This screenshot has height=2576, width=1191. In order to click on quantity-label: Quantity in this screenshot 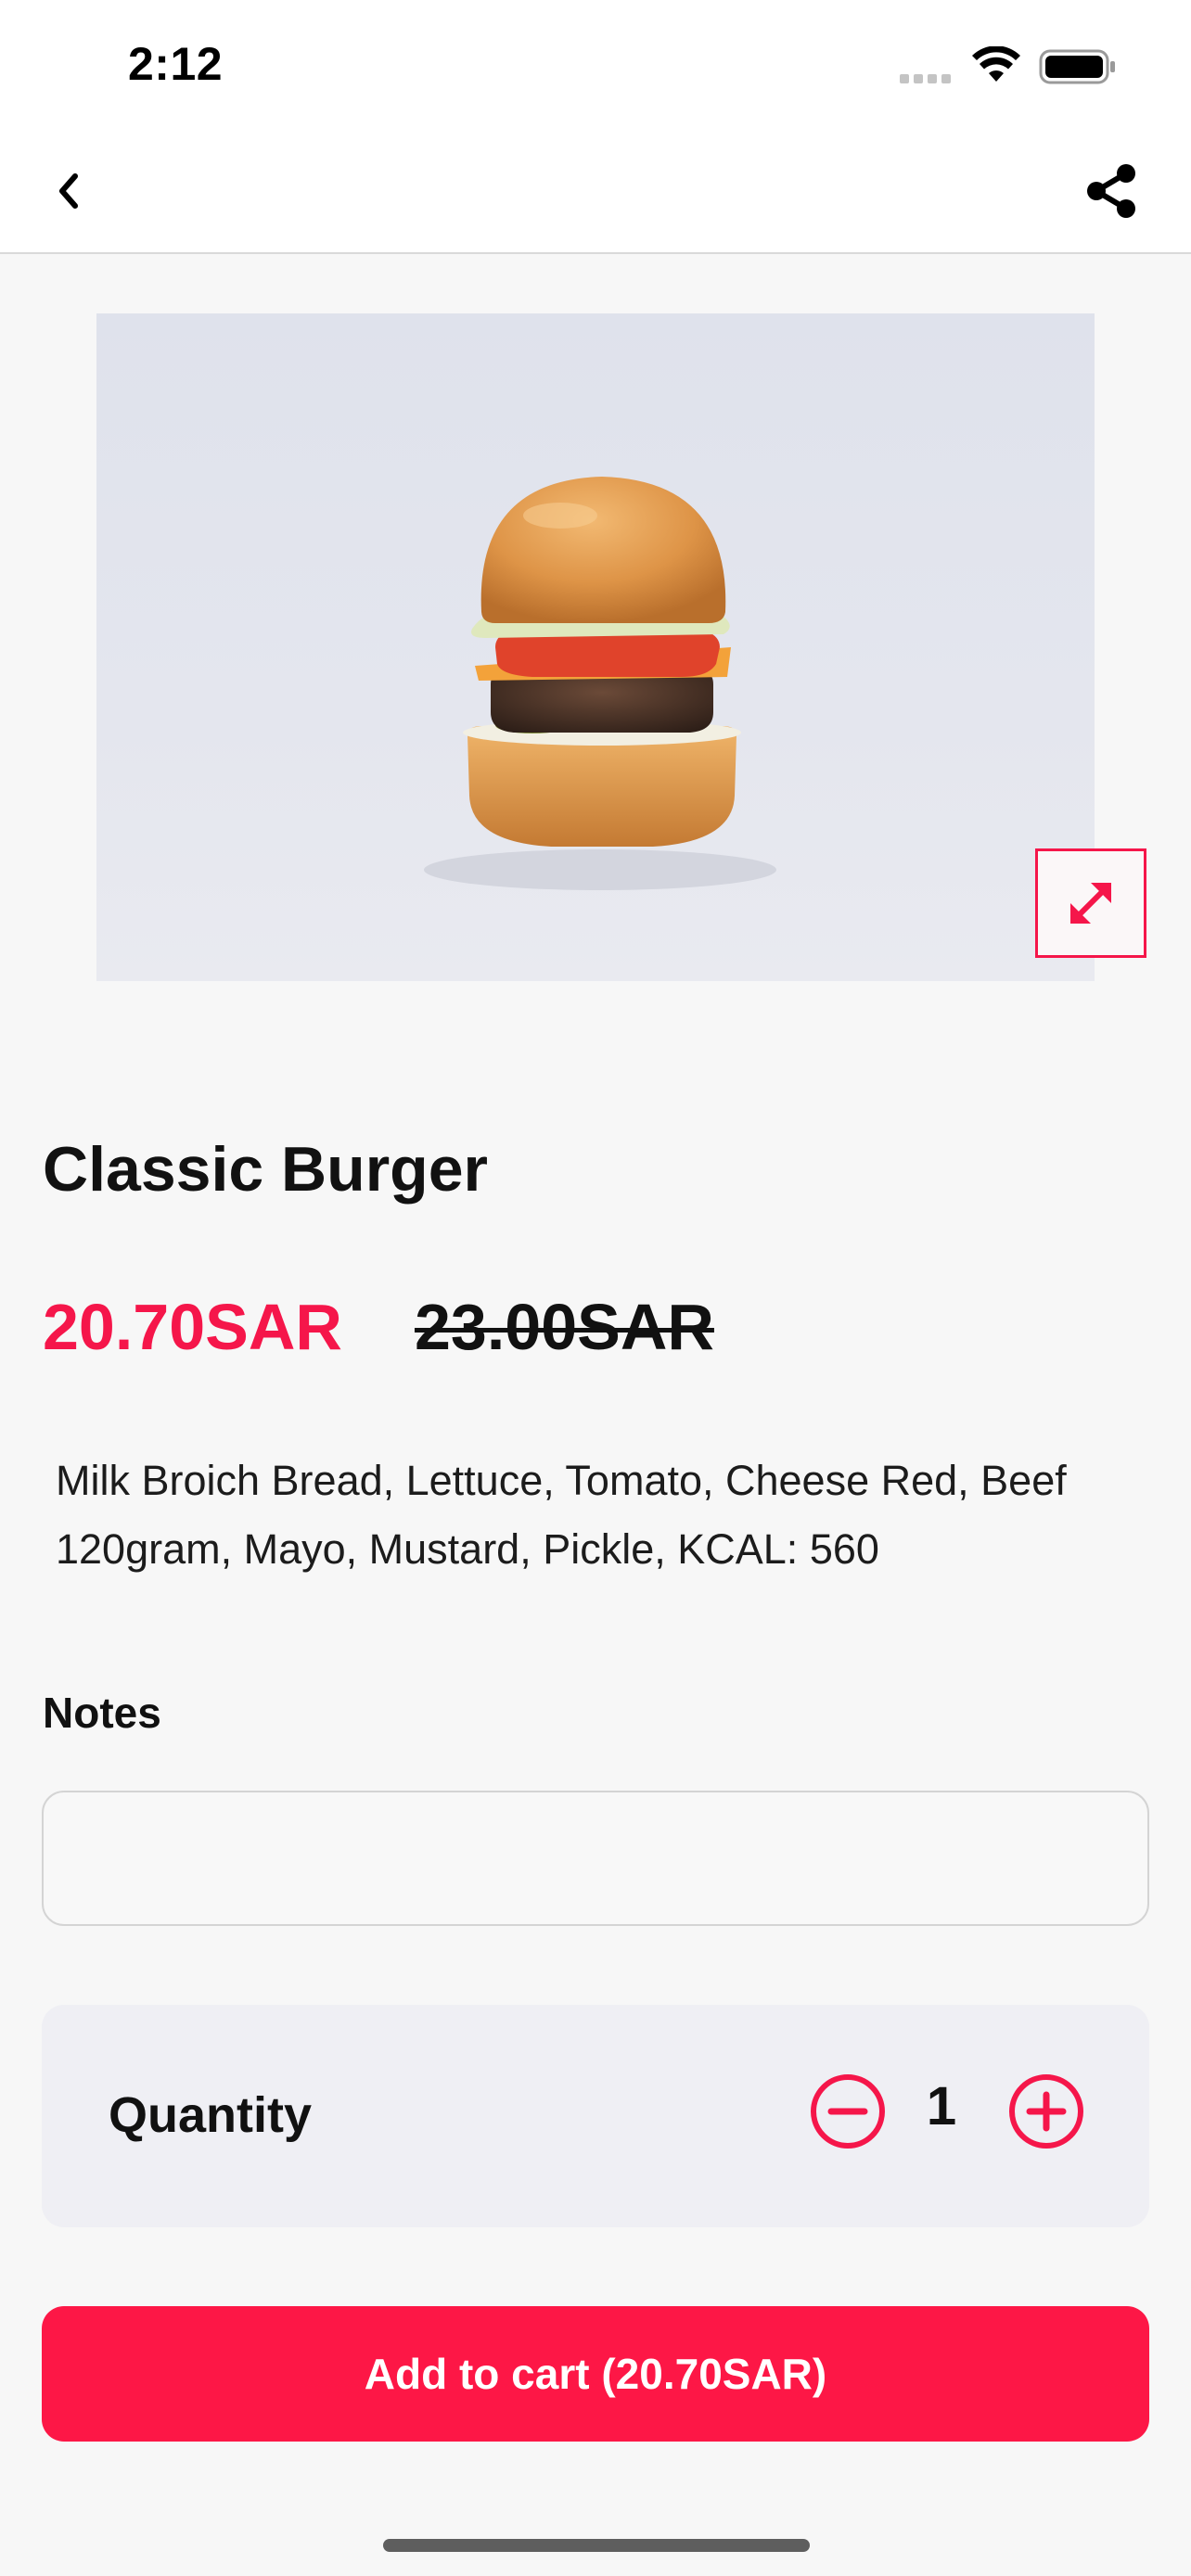, I will do `click(211, 2115)`.